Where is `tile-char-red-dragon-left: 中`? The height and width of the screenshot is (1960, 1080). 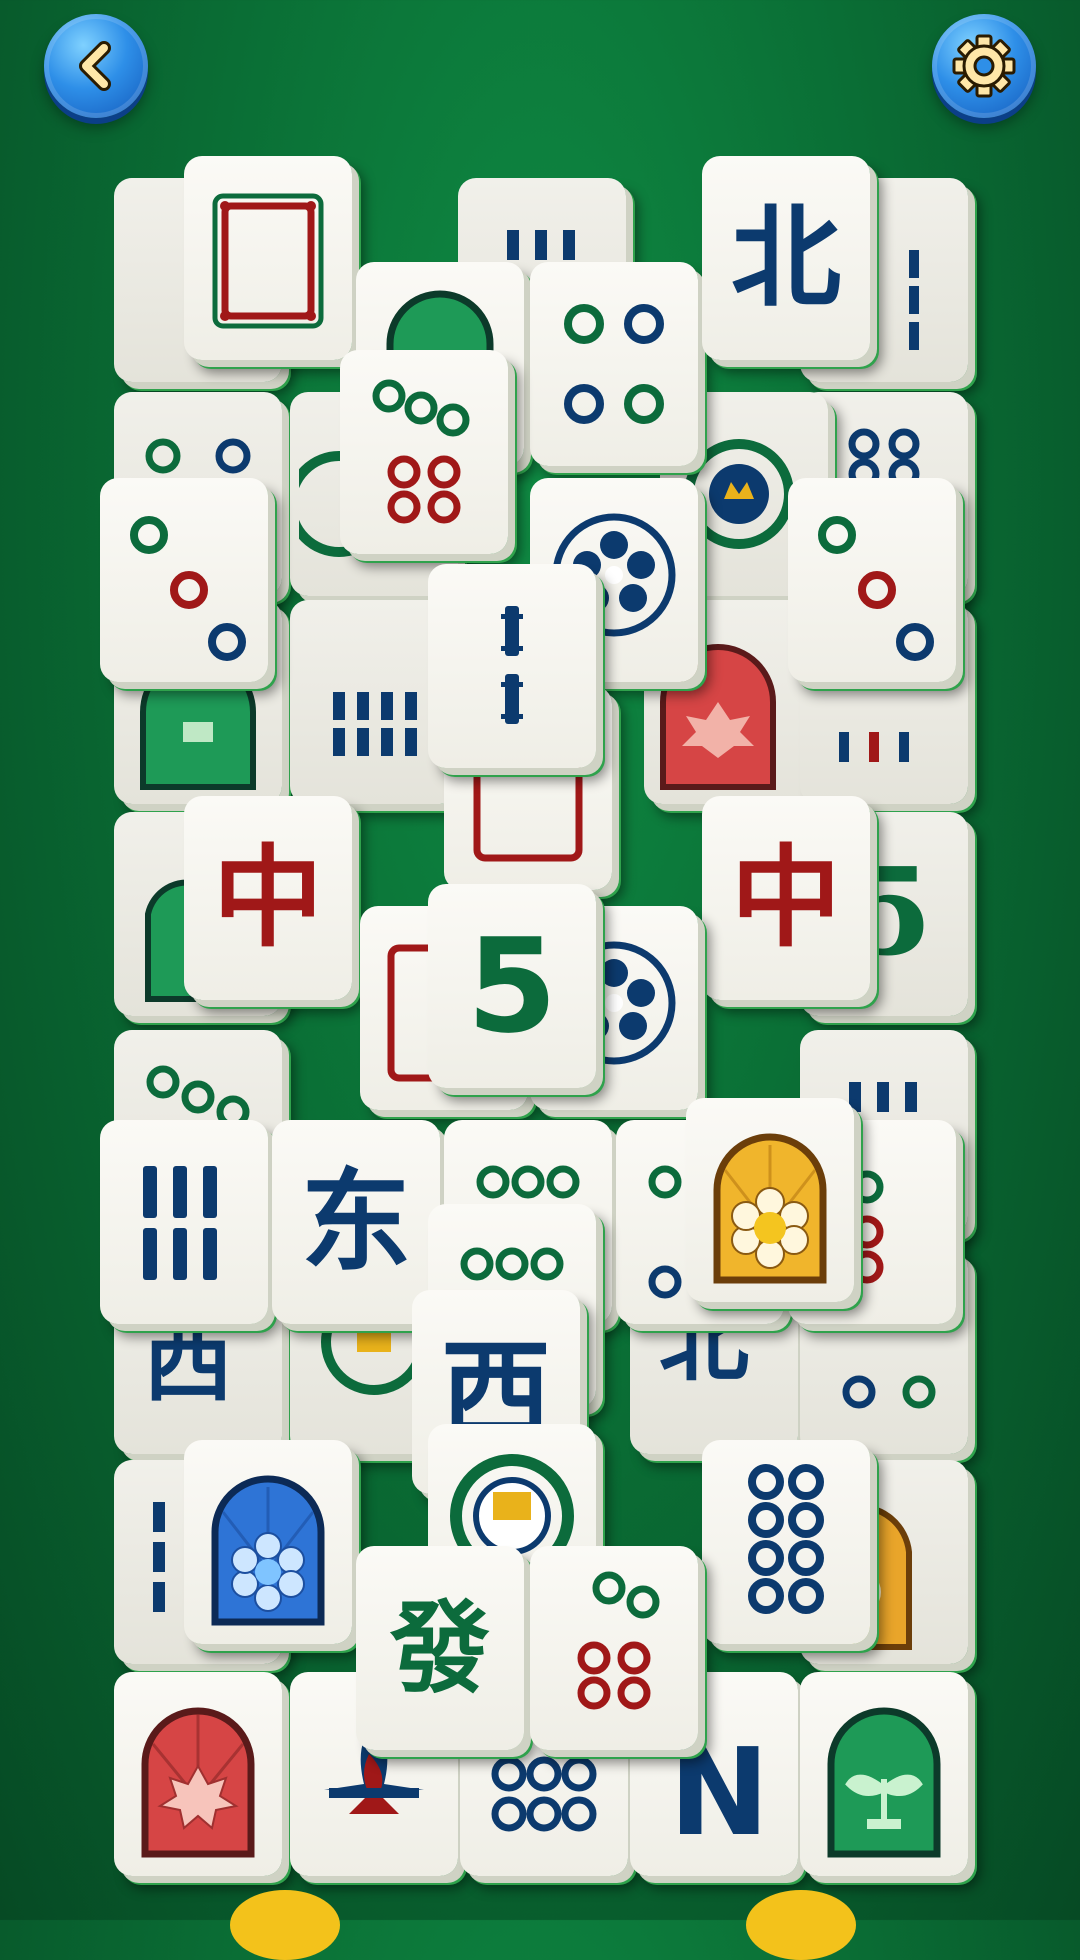 tile-char-red-dragon-left: 中 is located at coordinates (268, 898).